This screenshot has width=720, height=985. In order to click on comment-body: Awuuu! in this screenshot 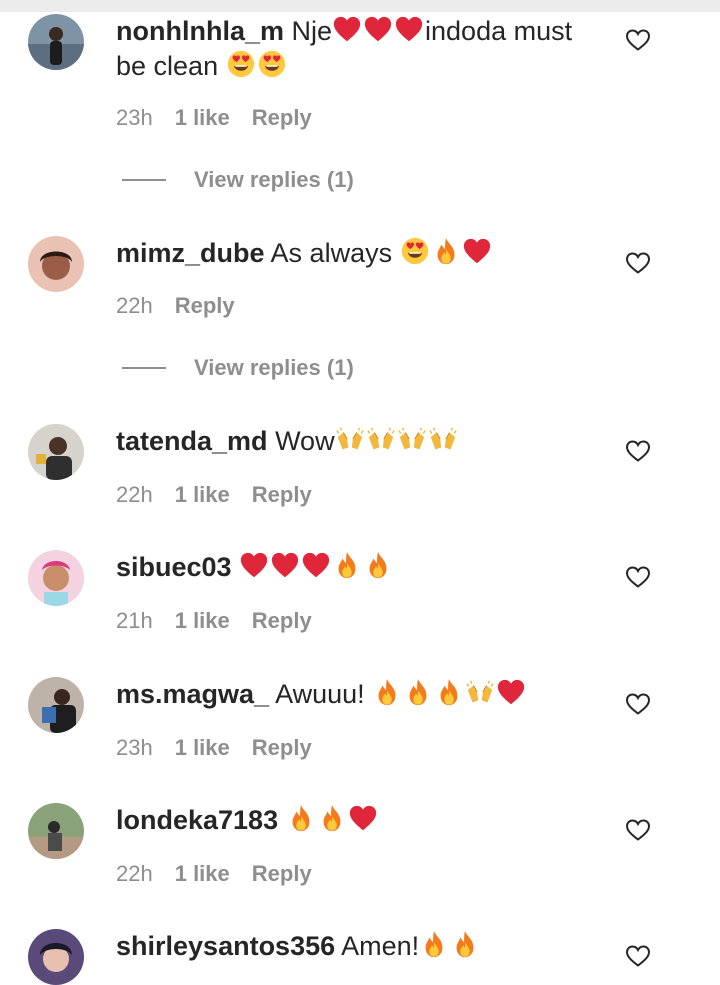, I will do `click(320, 694)`.